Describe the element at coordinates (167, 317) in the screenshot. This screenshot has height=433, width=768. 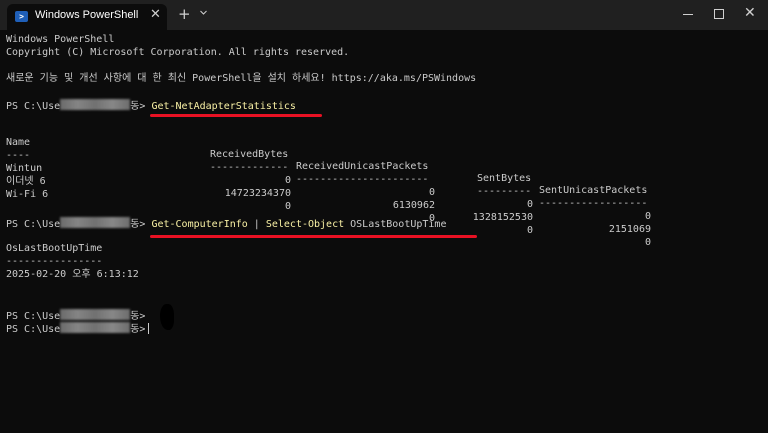
I see `redaction-scribble` at that location.